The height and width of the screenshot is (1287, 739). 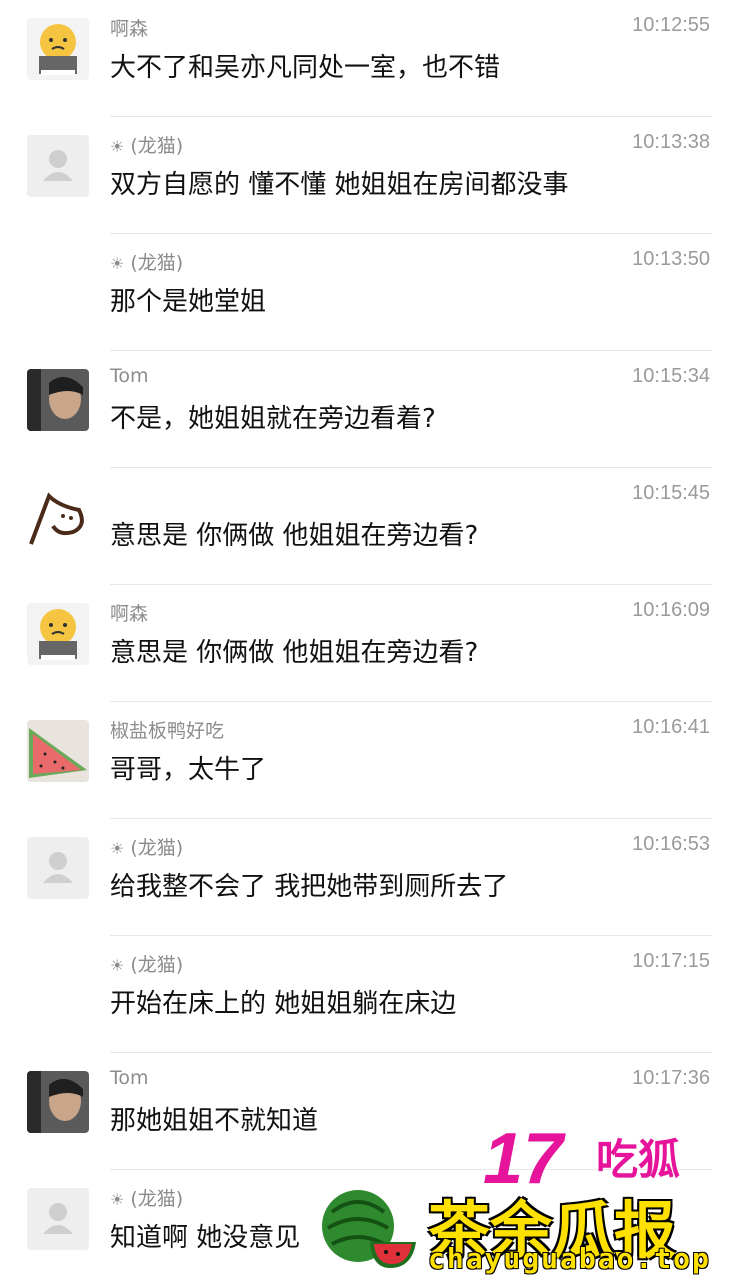 I want to click on message-time: 10:13:38, so click(x=671, y=142).